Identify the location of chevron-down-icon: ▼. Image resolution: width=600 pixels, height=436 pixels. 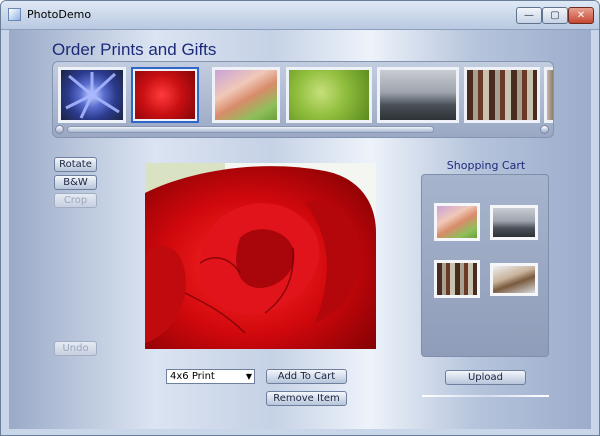
(249, 376).